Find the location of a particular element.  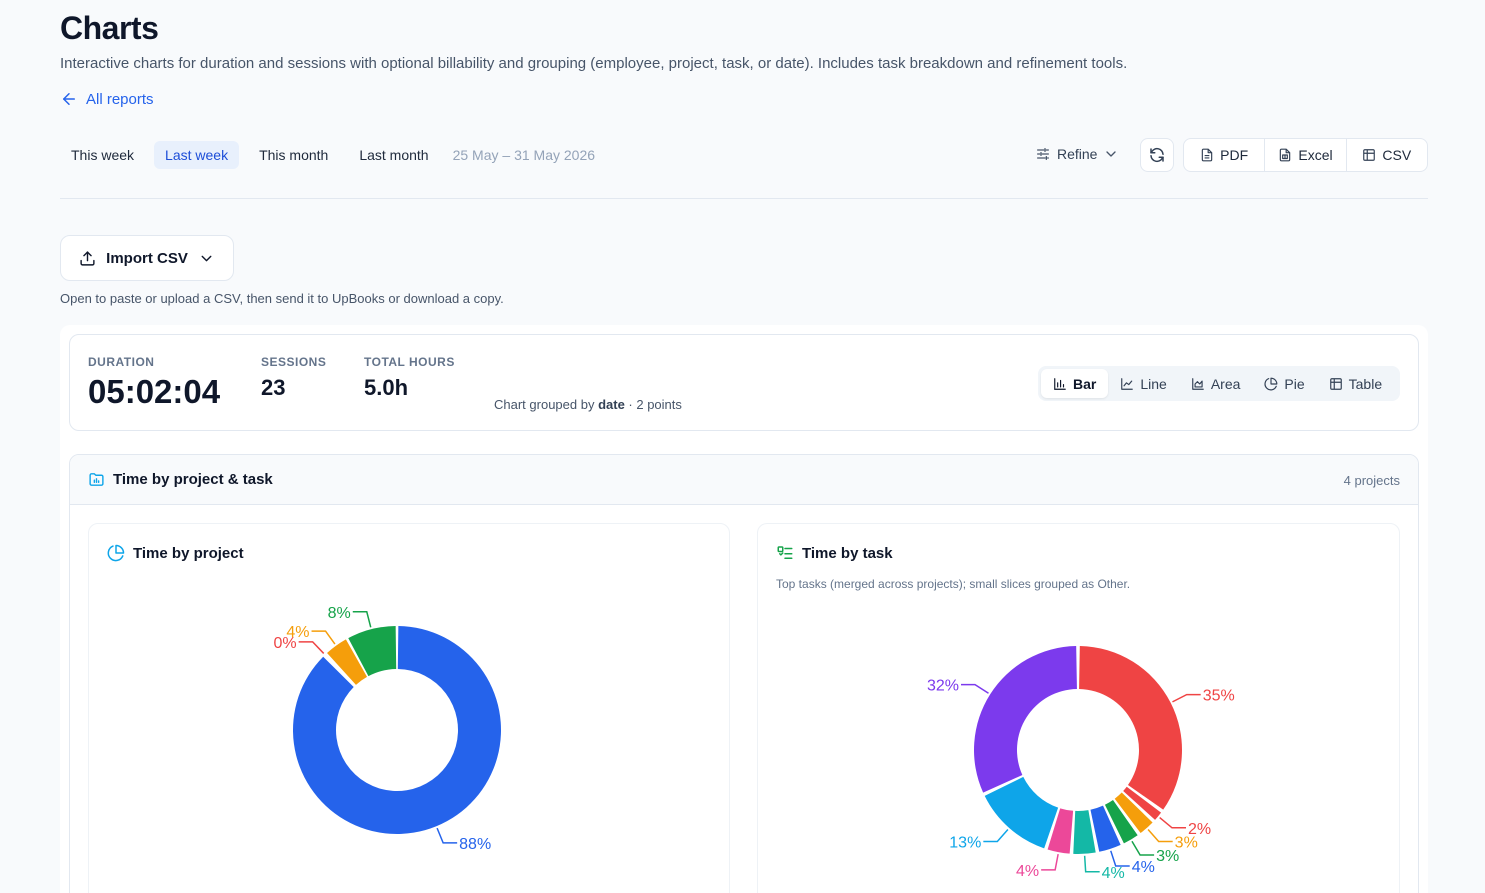

chart-type-bar-label: Bar is located at coordinates (1085, 383).